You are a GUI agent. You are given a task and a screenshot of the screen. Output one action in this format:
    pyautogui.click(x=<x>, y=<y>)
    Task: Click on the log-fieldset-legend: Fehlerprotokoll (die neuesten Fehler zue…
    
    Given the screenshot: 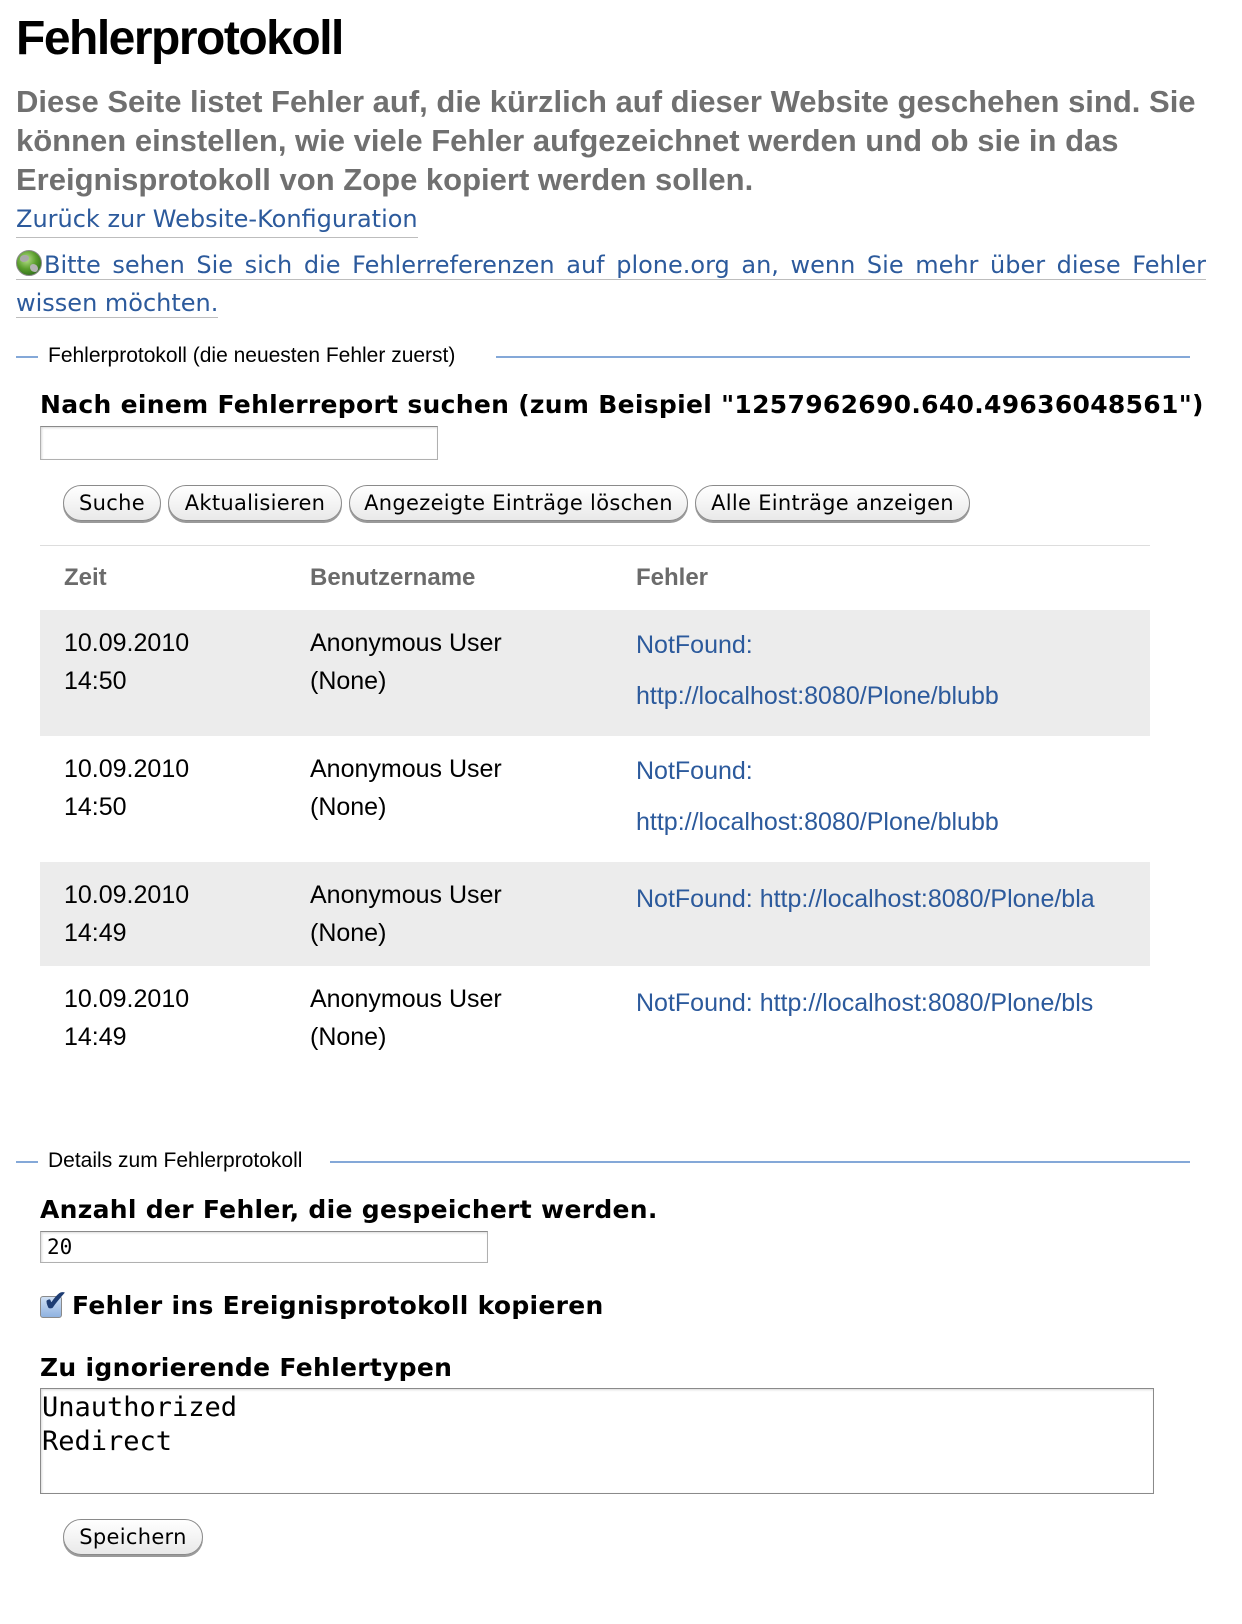 What is the action you would take?
    pyautogui.click(x=621, y=356)
    